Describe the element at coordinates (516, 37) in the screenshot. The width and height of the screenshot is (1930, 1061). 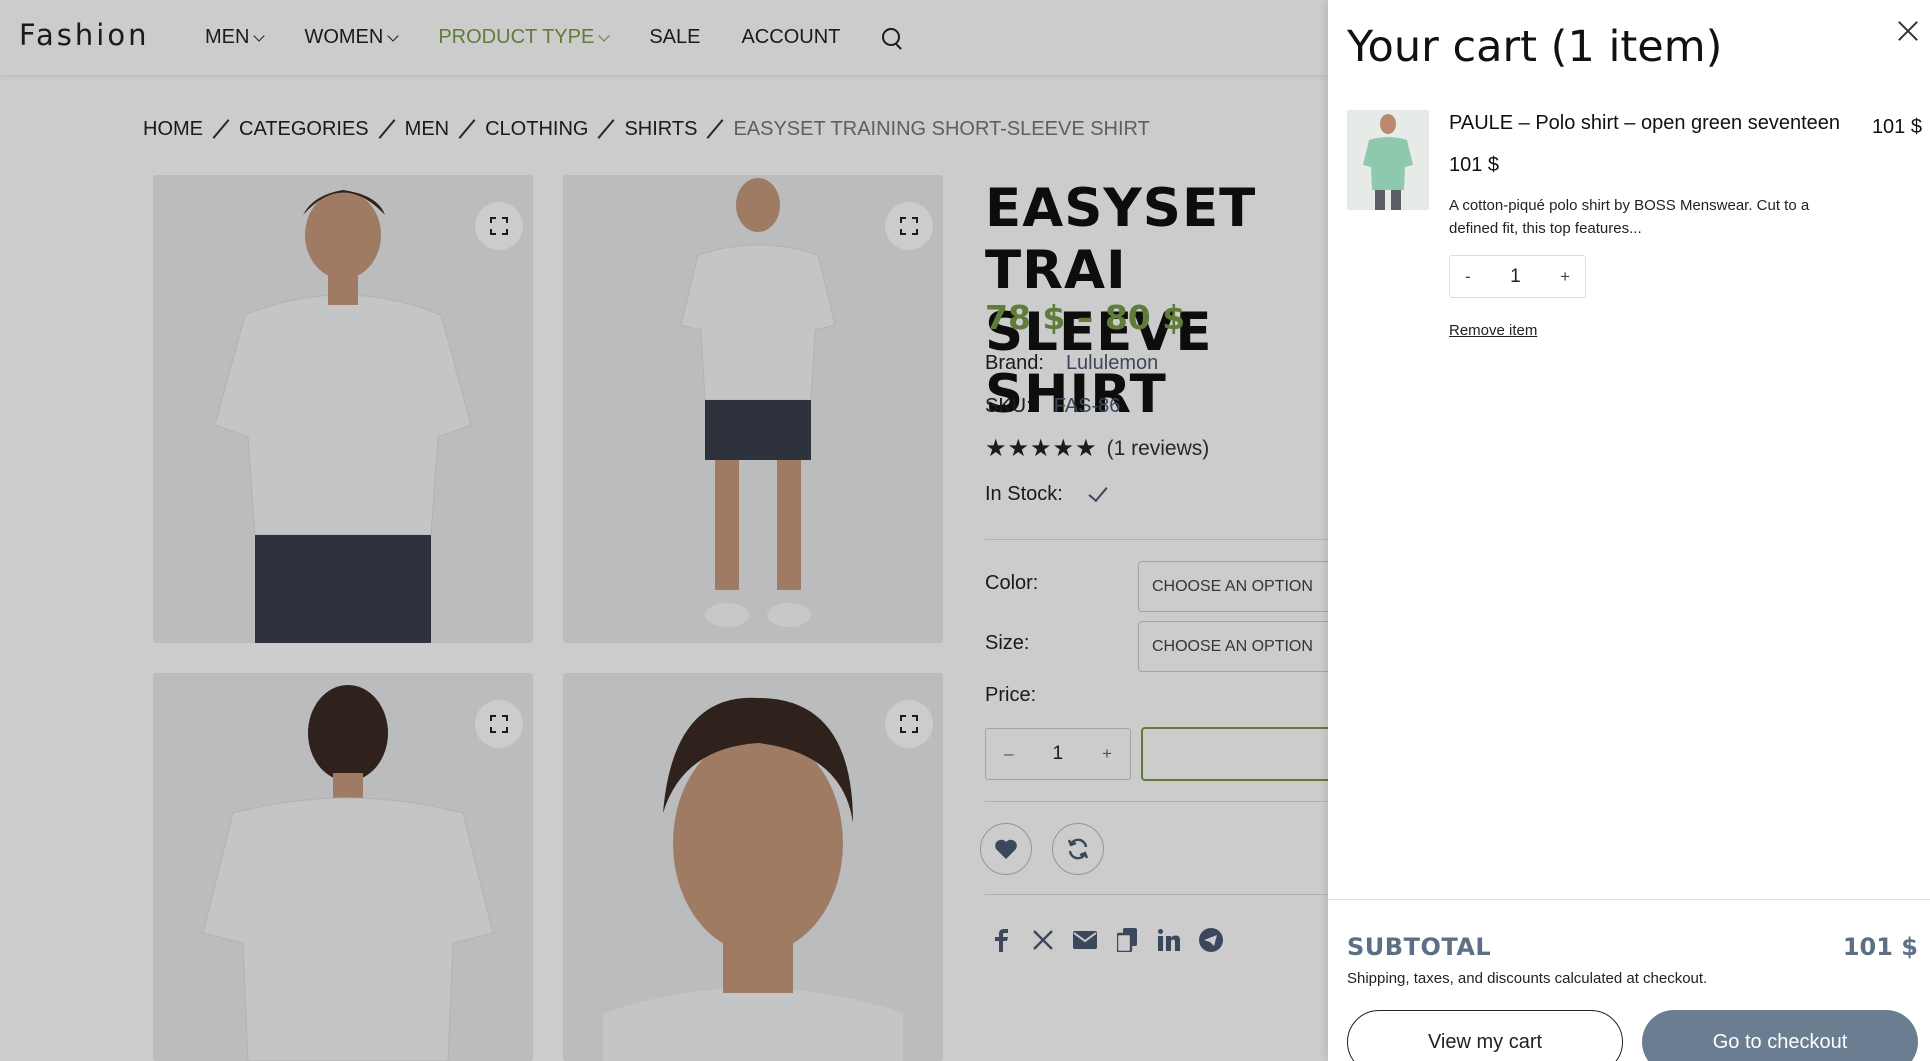
I see `nav-label: PRODUCT TYPE` at that location.